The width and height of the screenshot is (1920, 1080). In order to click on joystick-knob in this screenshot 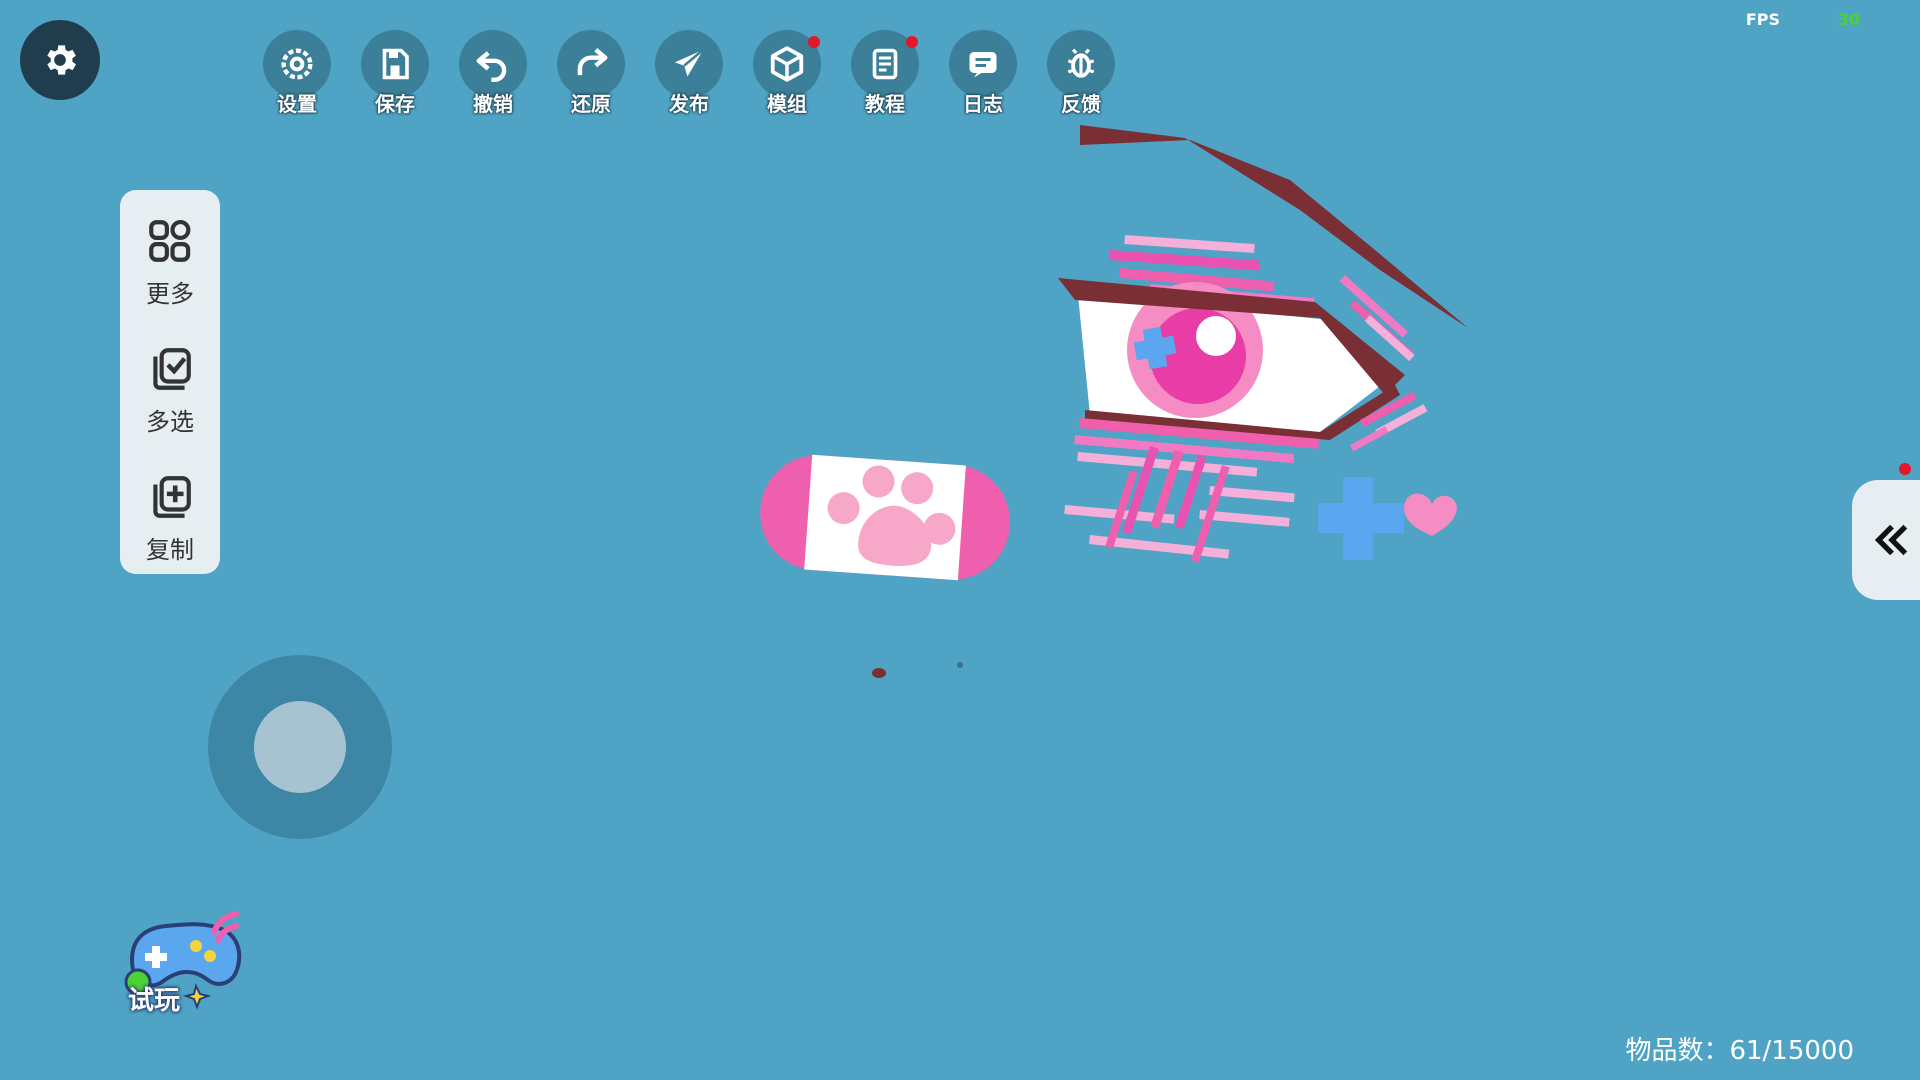, I will do `click(300, 747)`.